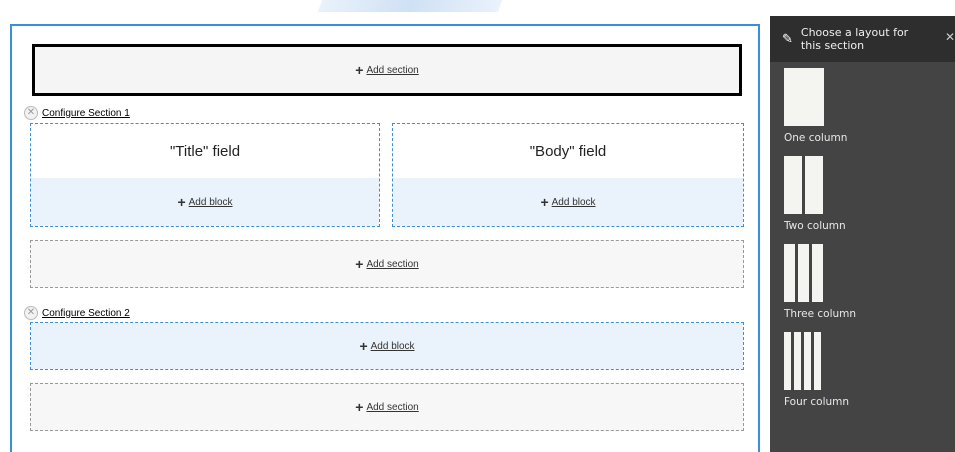  I want to click on decorative-band, so click(410, 6).